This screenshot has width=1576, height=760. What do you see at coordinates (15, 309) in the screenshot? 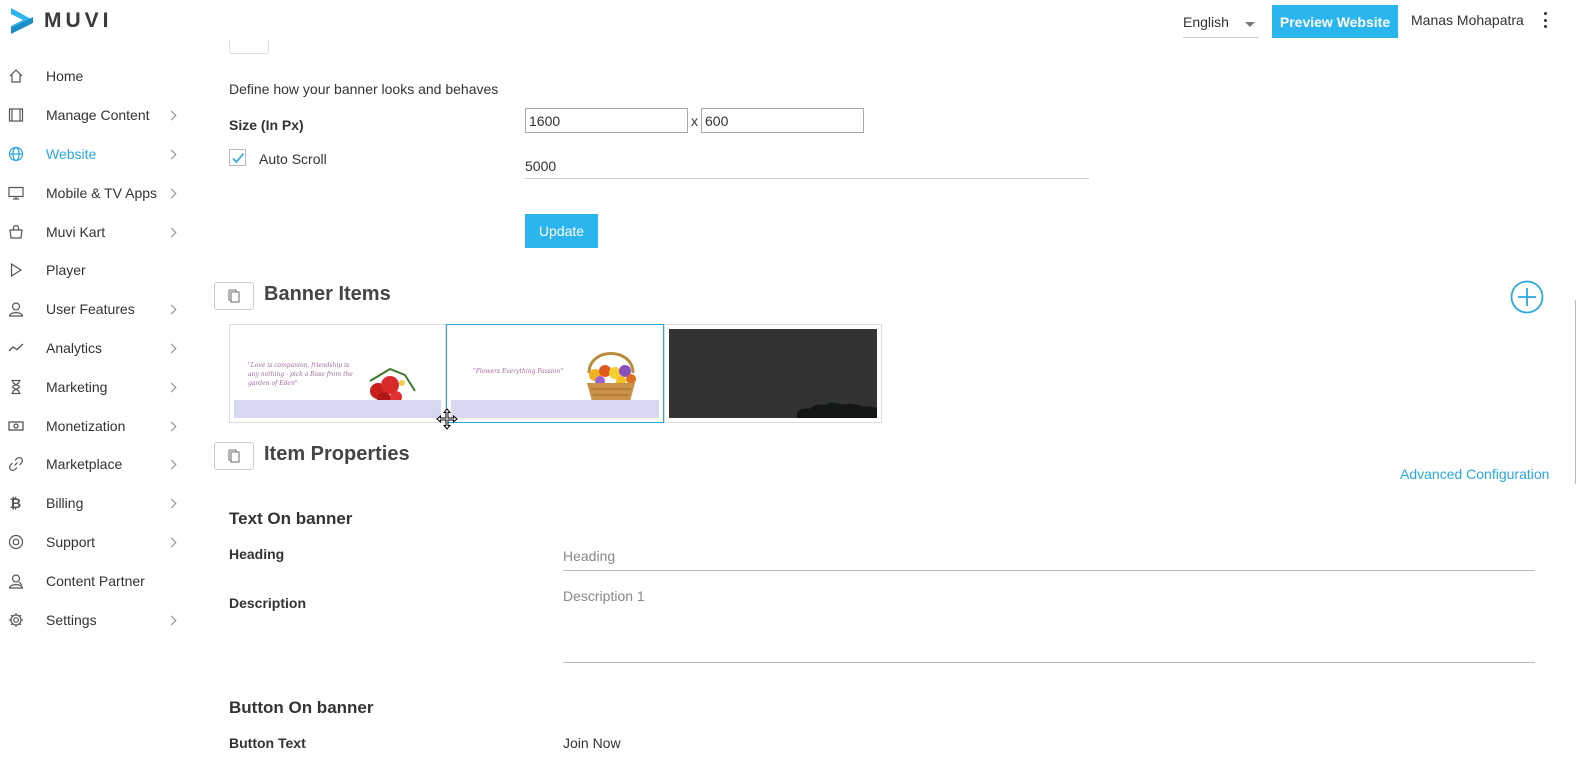
I see `user-icon` at bounding box center [15, 309].